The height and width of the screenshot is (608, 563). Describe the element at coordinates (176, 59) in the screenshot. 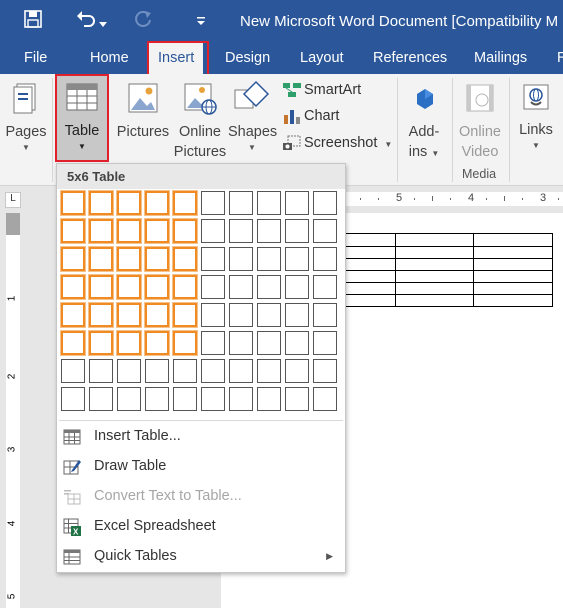

I see `tab-insert: Insert` at that location.